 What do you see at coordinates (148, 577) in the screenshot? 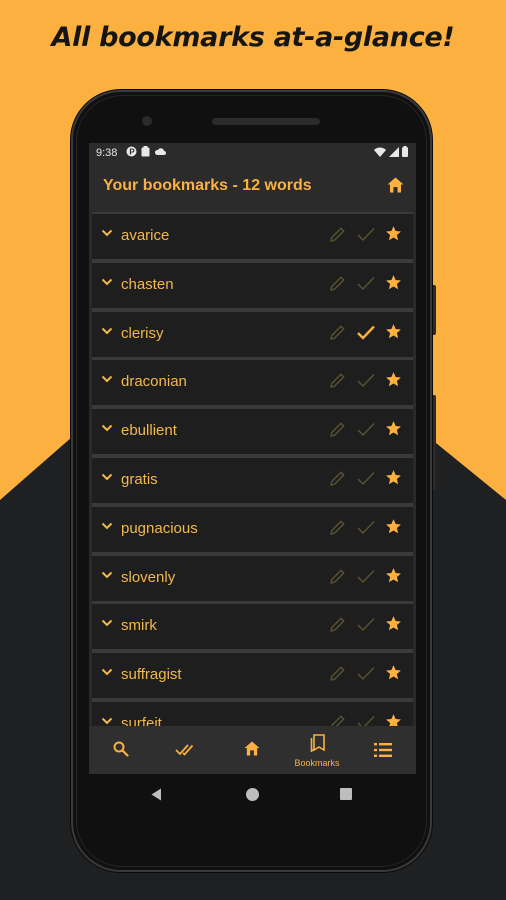
I see `bookmark-word: slovenly` at bounding box center [148, 577].